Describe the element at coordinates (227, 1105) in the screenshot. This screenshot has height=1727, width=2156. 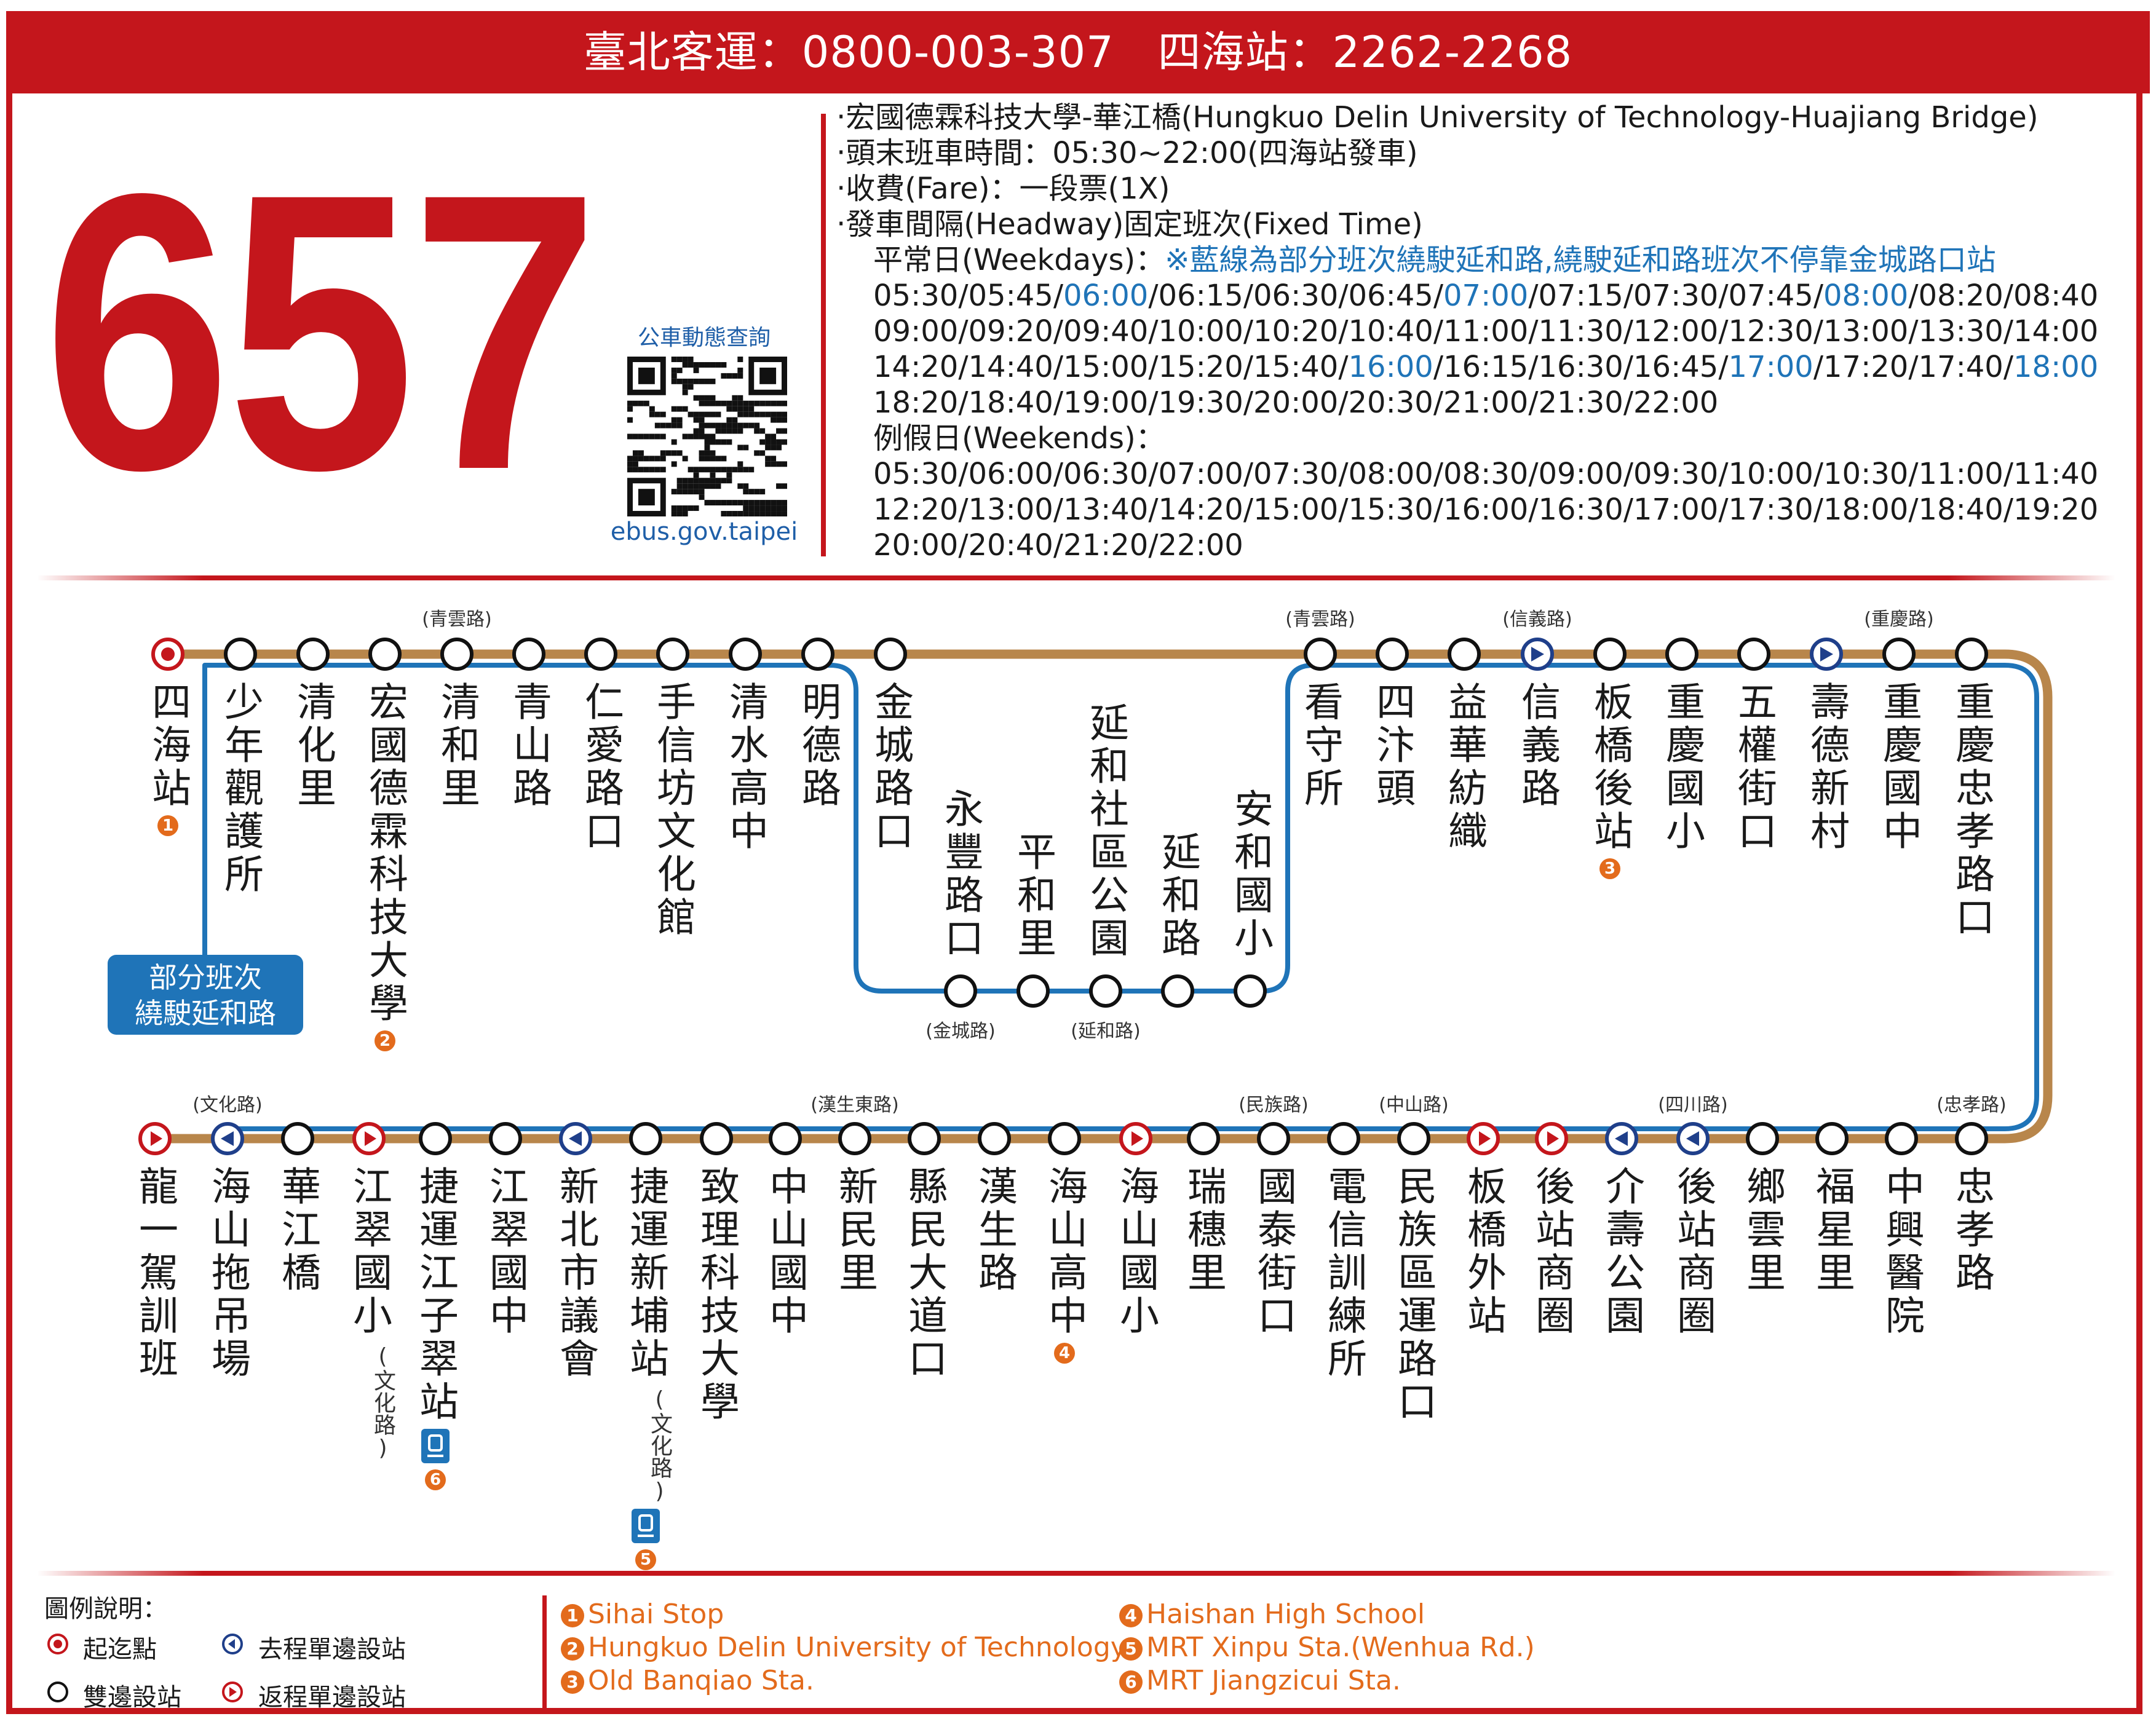
I see `road-label: (文化路)` at that location.